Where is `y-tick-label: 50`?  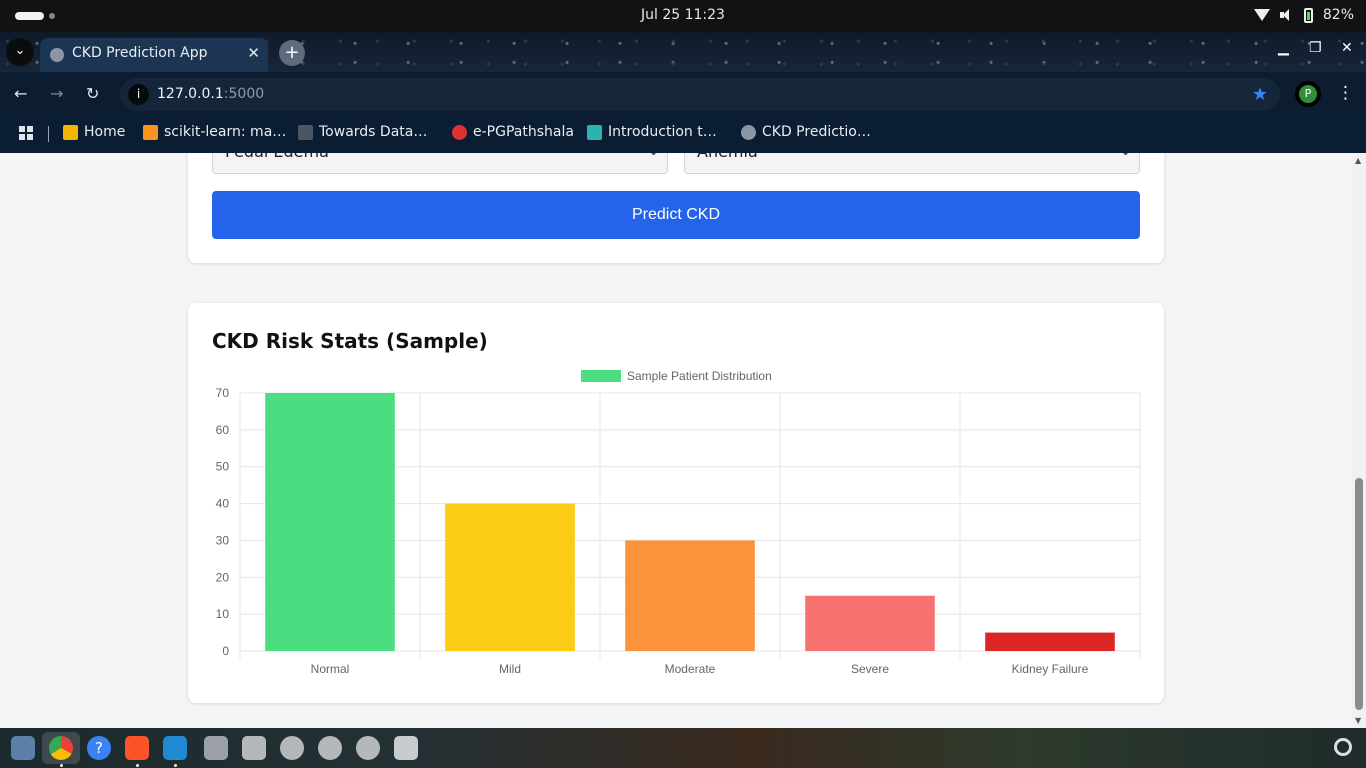
y-tick-label: 50 is located at coordinates (223, 467).